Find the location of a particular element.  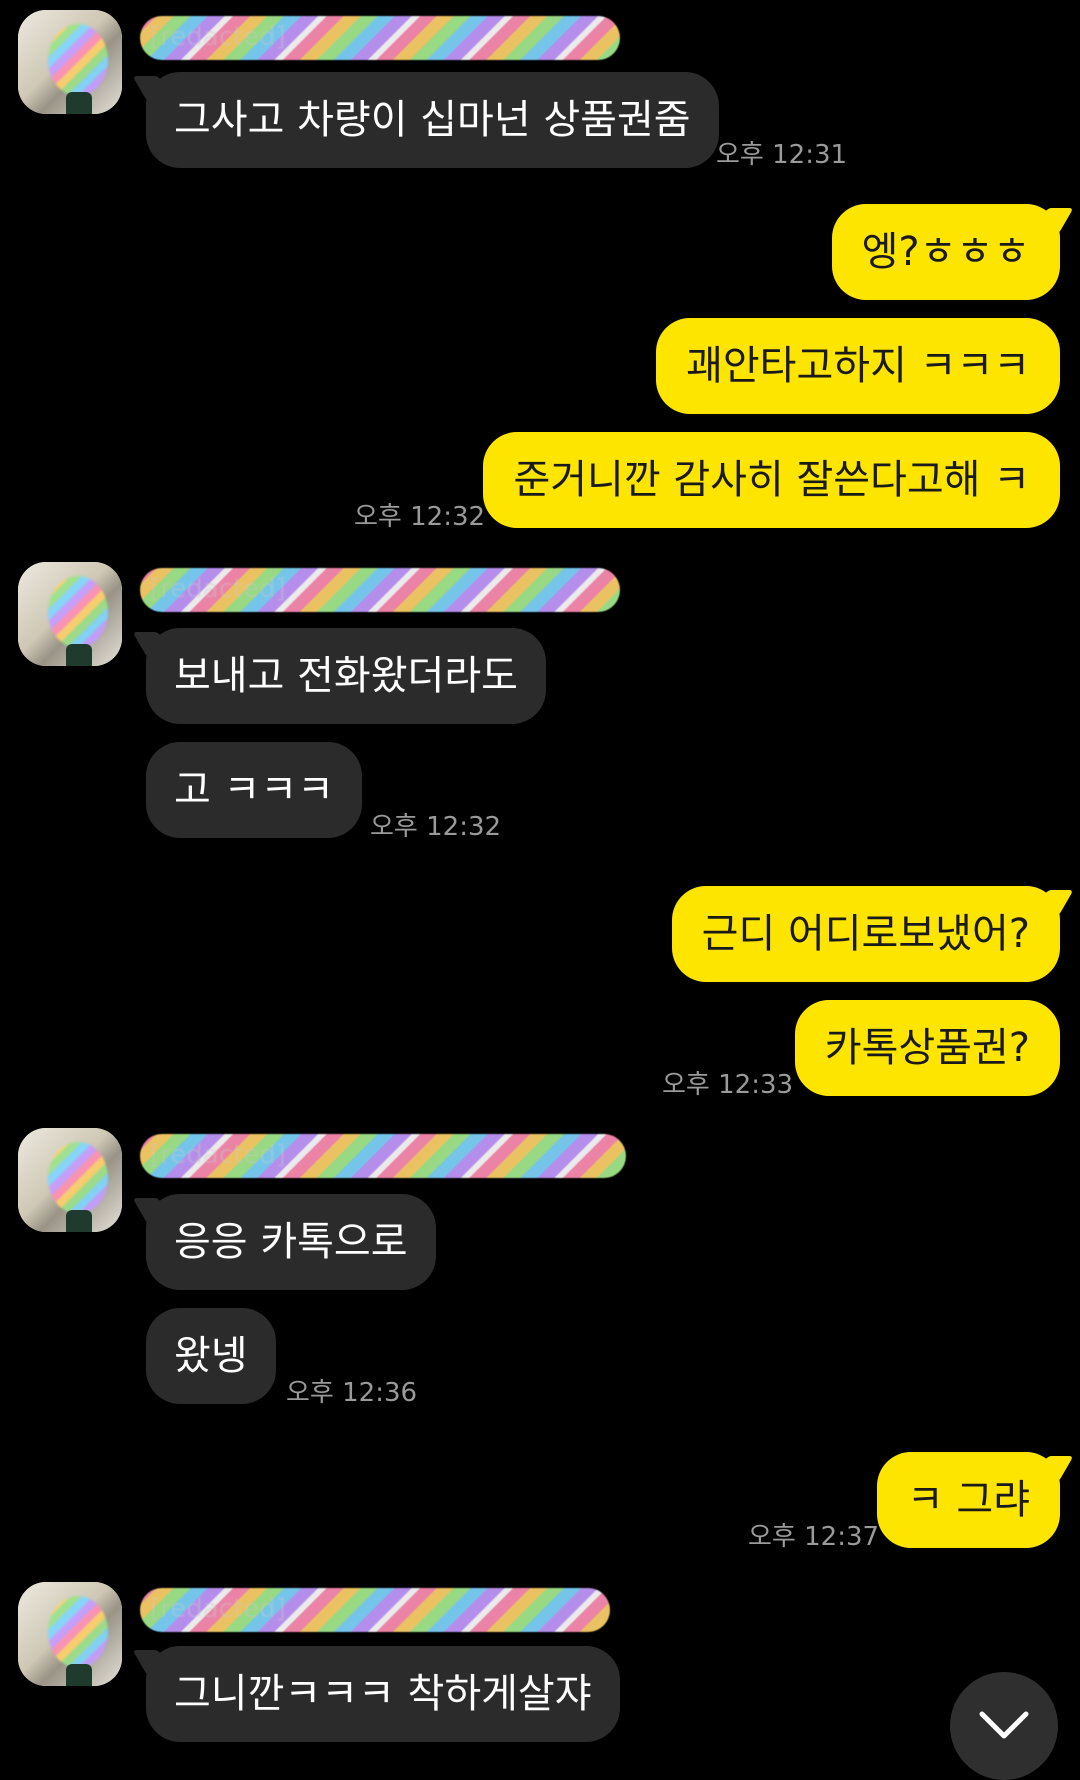

message-time: 오후 12:36 is located at coordinates (352, 1393).